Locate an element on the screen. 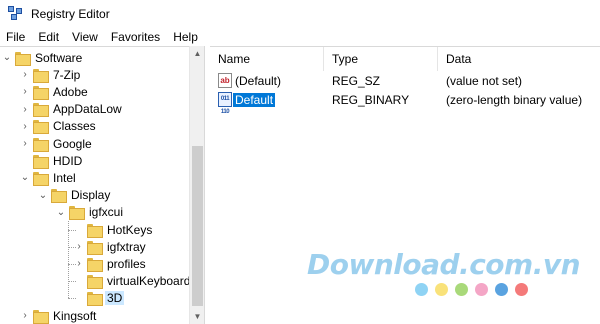 This screenshot has width=600, height=324. value-data: (zero-length binary value) is located at coordinates (514, 100).